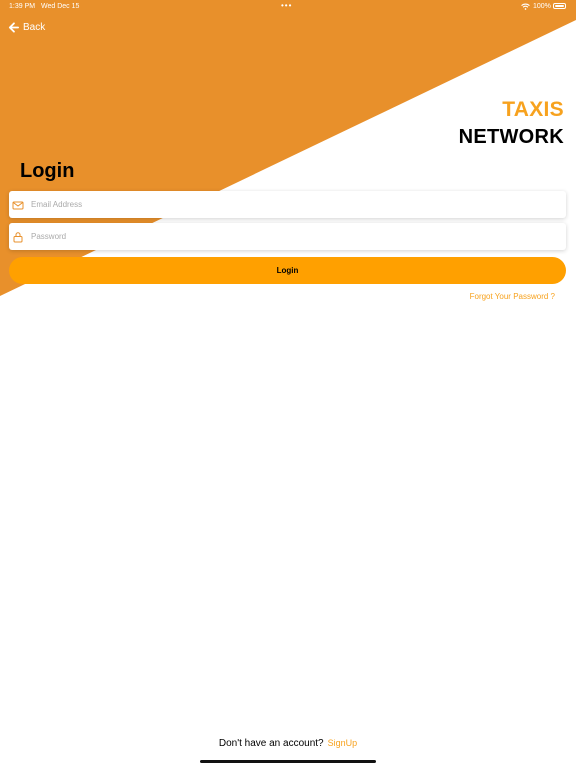 Image resolution: width=576 pixels, height=768 pixels. I want to click on brand-line-taxis: TAXIS, so click(533, 109).